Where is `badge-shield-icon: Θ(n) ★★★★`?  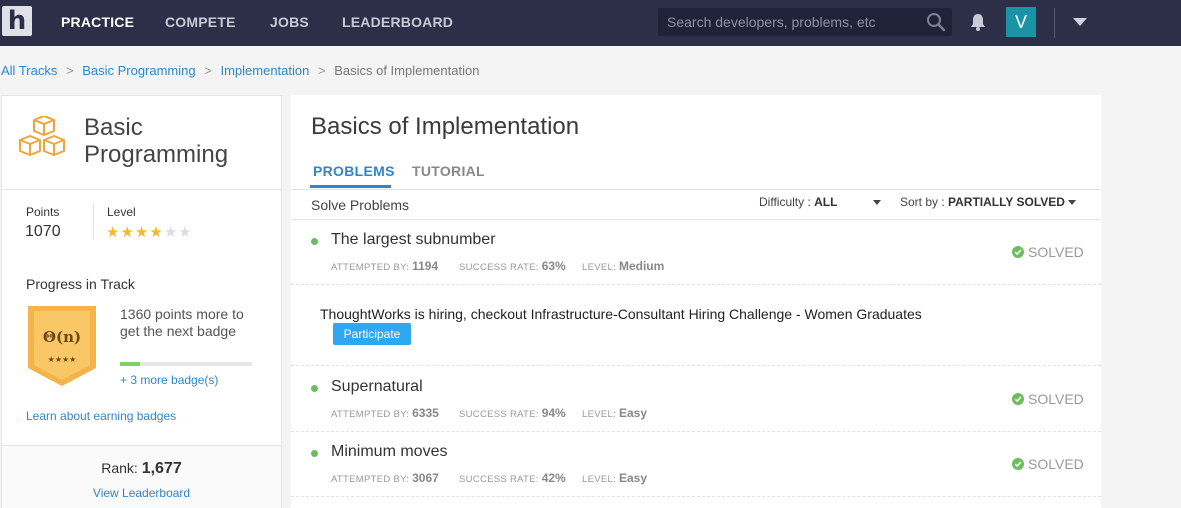 badge-shield-icon: Θ(n) ★★★★ is located at coordinates (62, 346).